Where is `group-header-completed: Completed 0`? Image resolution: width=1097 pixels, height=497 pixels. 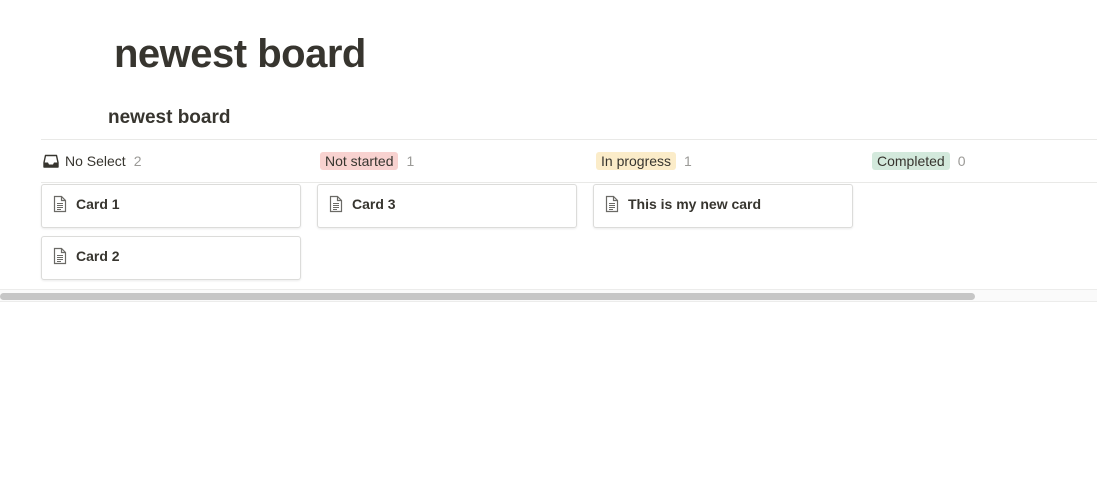 group-header-completed: Completed 0 is located at coordinates (983, 161).